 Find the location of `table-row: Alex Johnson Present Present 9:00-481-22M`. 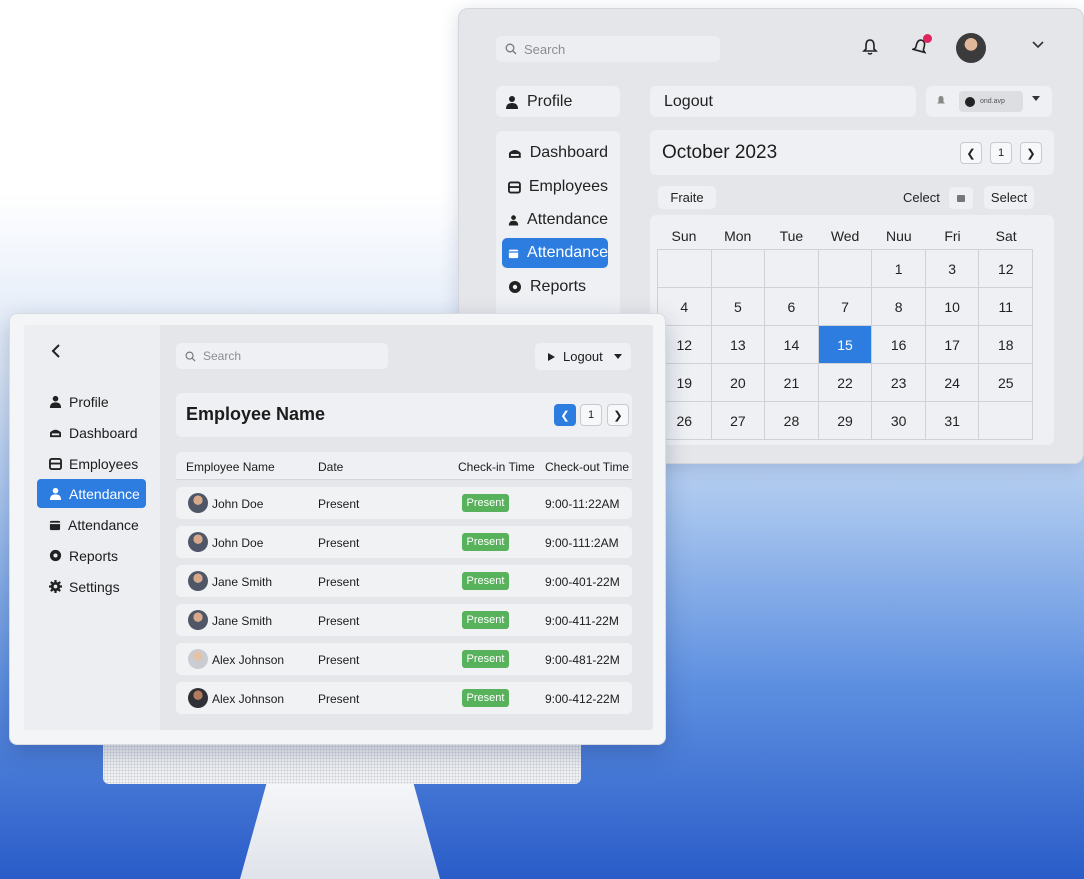

table-row: Alex Johnson Present Present 9:00-481-22M is located at coordinates (404, 659).